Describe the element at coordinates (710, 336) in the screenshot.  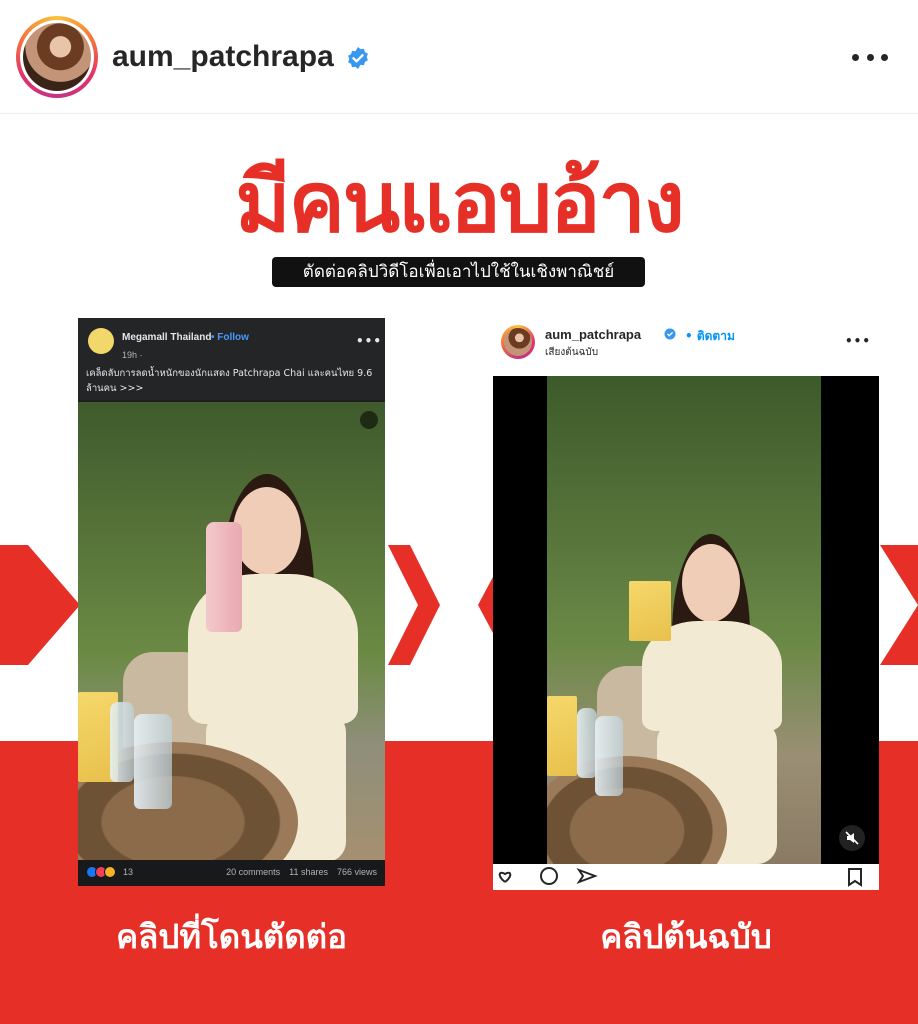
I see `follow-link: • ติดตาม` at that location.